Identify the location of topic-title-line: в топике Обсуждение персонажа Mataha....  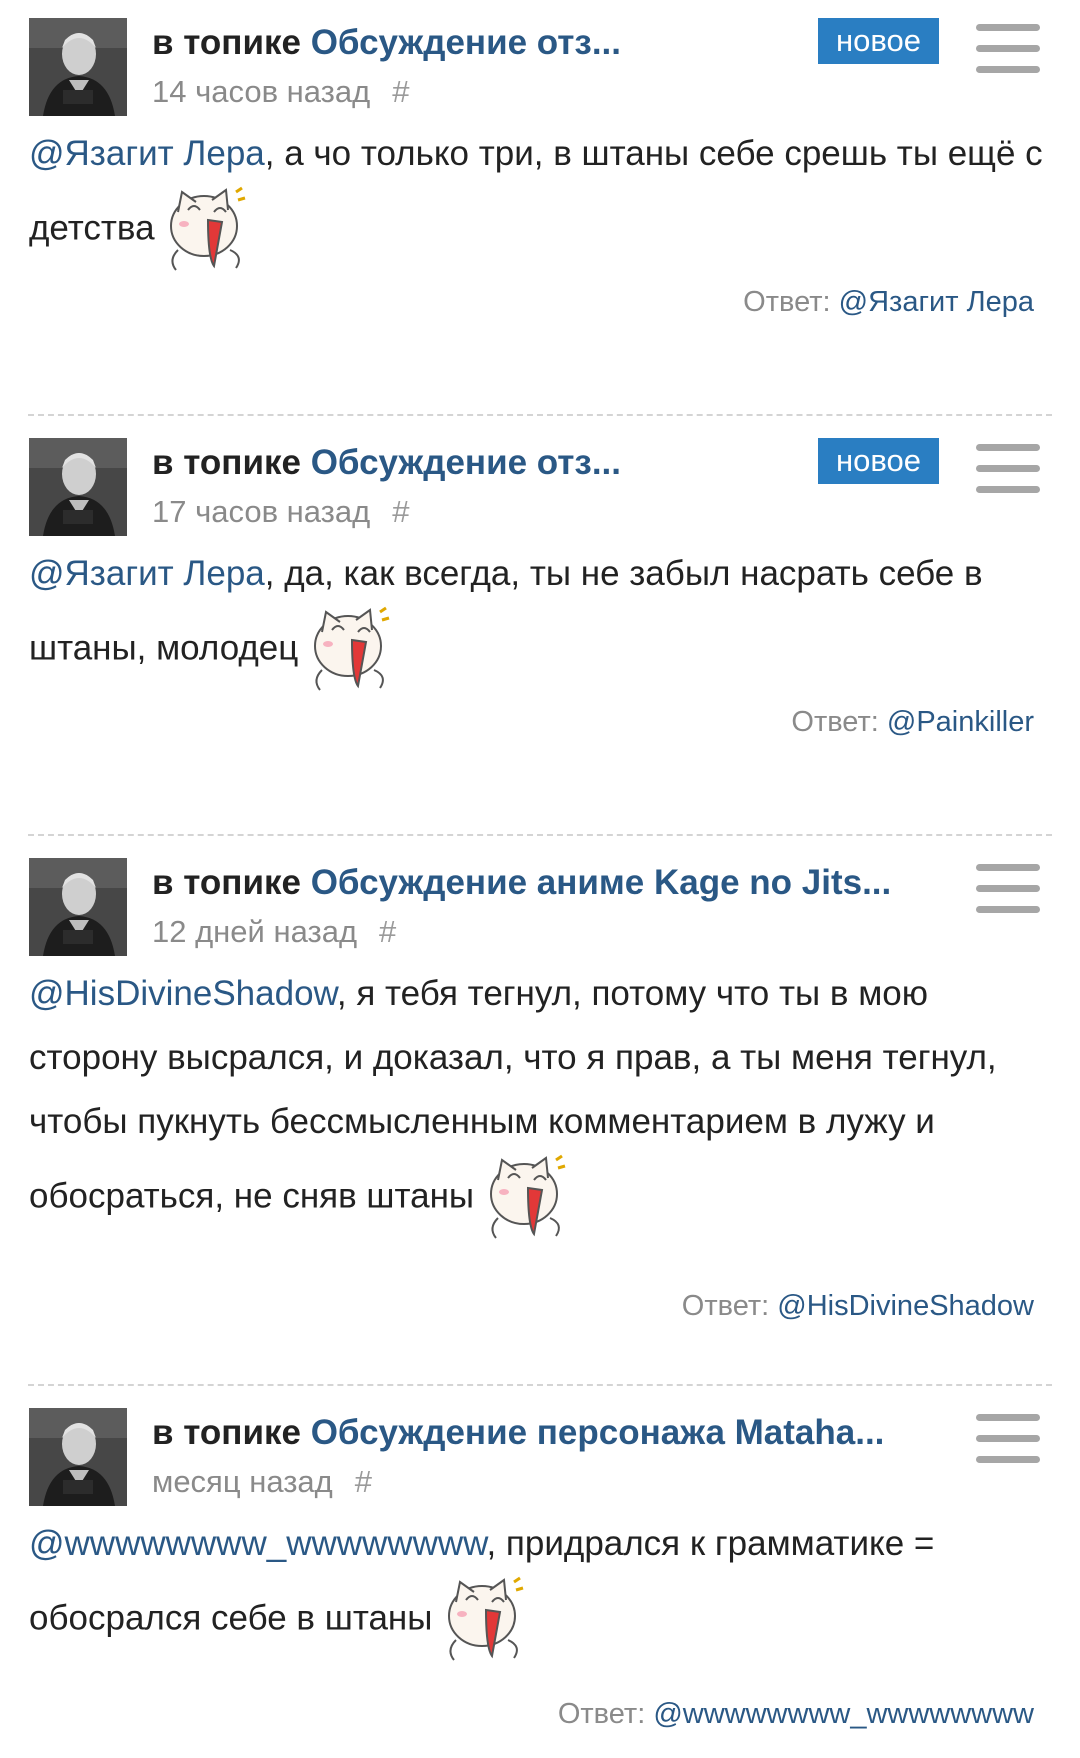
(547, 1433).